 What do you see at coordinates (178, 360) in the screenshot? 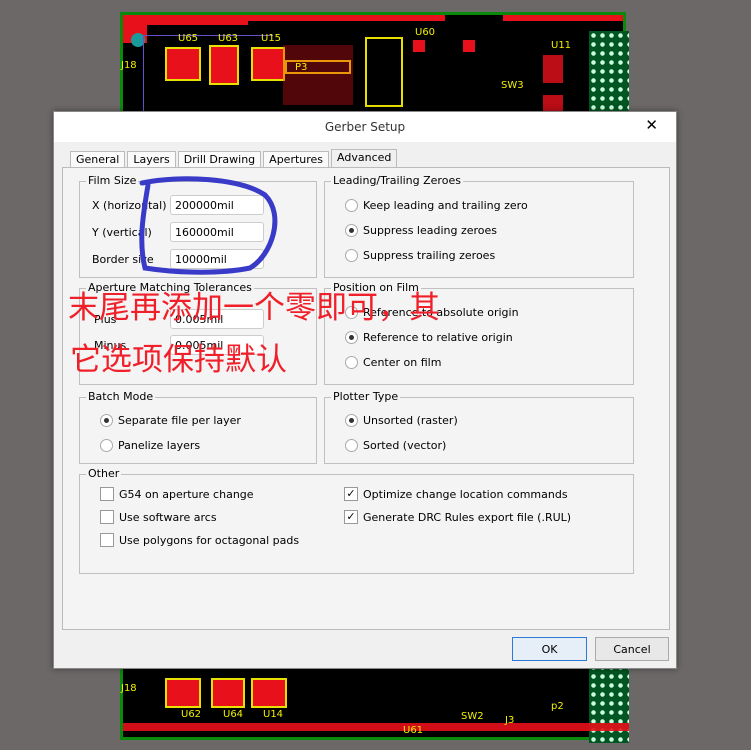
I see `annotation-text-line2: 它选项保持默认` at bounding box center [178, 360].